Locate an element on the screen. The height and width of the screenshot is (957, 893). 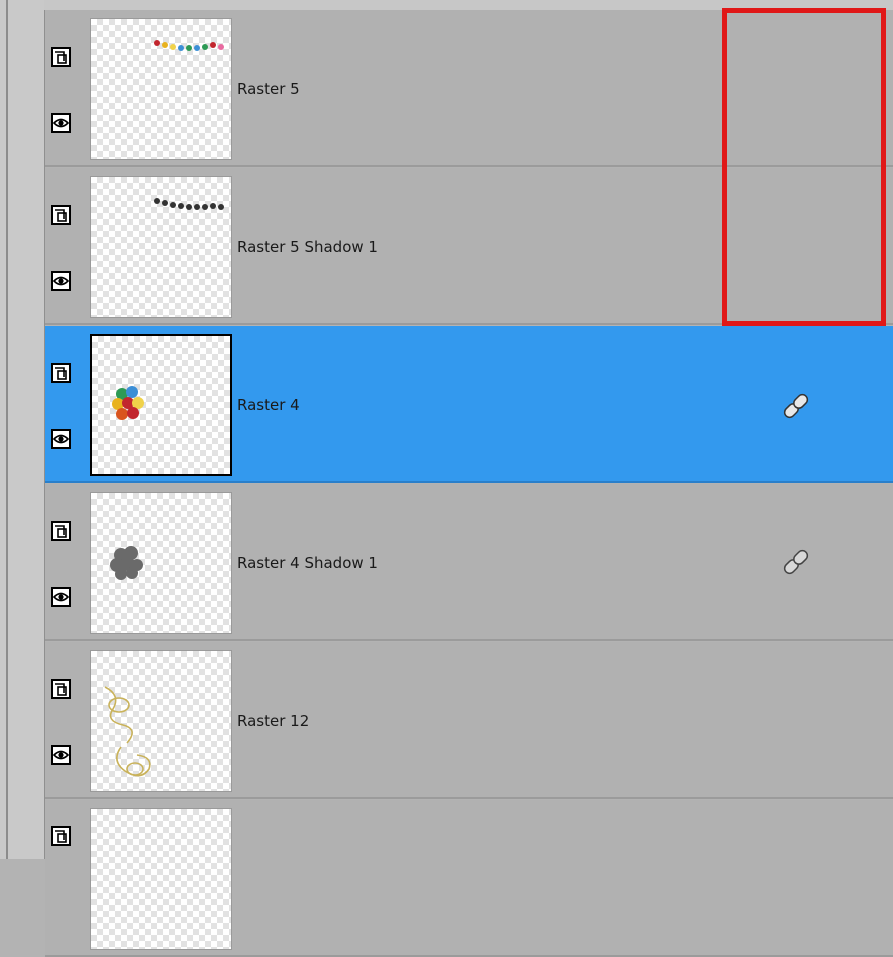
annotation-highlight-box is located at coordinates (804, 167).